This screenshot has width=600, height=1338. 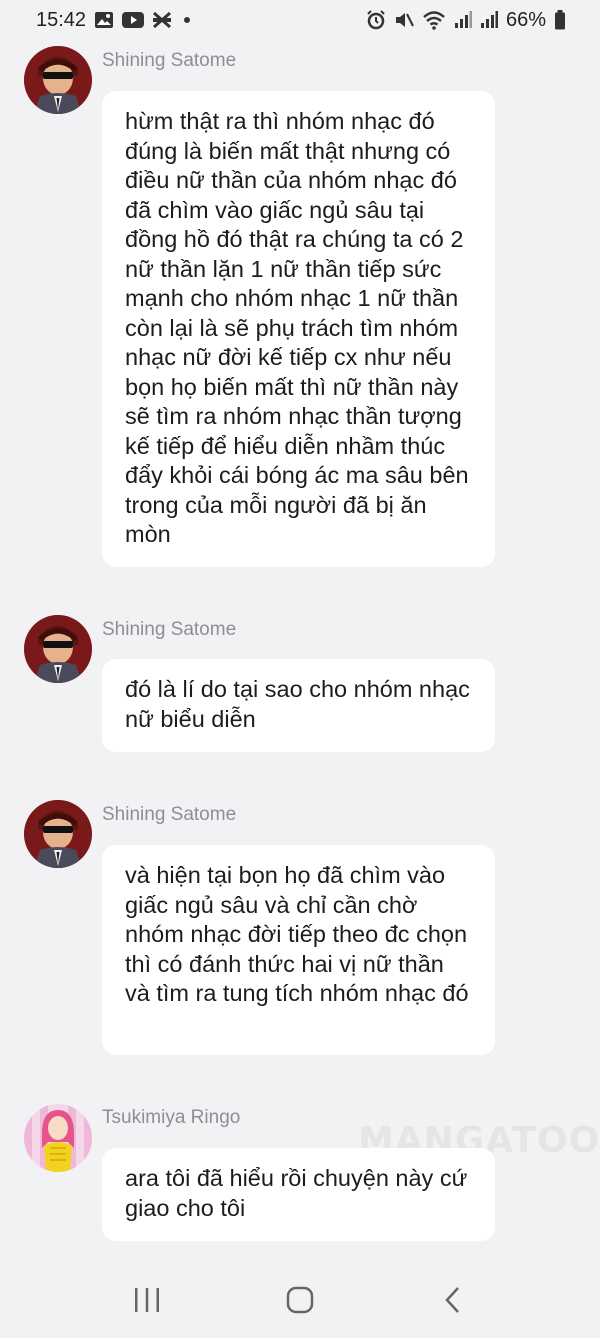 What do you see at coordinates (187, 20) in the screenshot?
I see `notification-dot-icon` at bounding box center [187, 20].